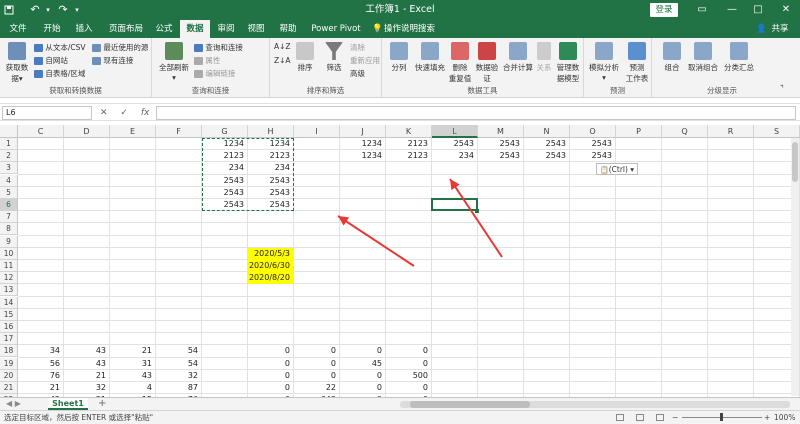 Image resolution: width=800 pixels, height=424 pixels. Describe the element at coordinates (362, 156) in the screenshot. I see `cell-j2: 1234` at that location.